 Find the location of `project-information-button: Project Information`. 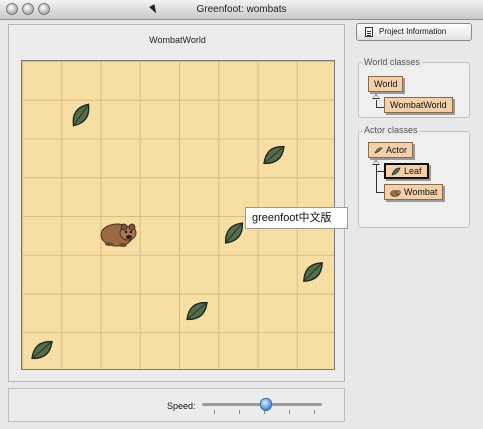

project-information-button: Project Information is located at coordinates (414, 32).